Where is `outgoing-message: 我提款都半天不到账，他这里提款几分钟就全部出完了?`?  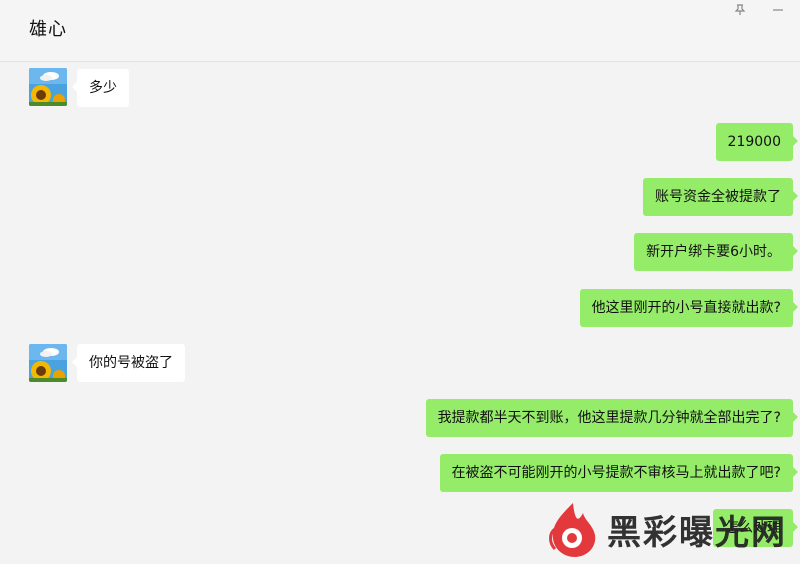
outgoing-message: 我提款都半天不到账，他这里提款几分钟就全部出完了? is located at coordinates (612, 418).